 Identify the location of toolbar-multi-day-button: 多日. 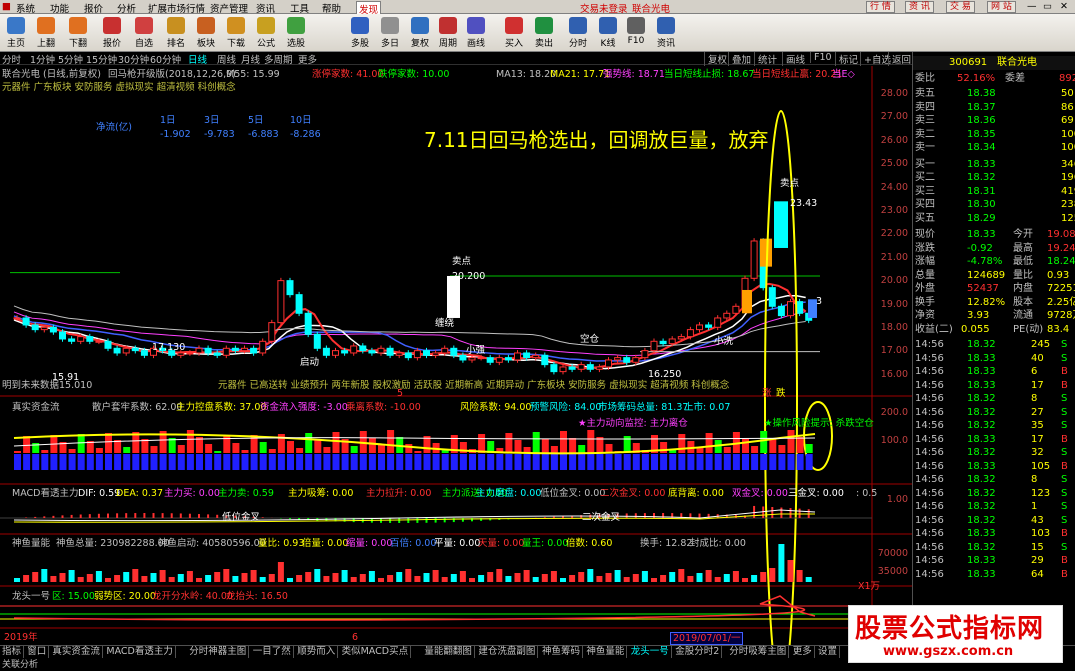
(390, 33).